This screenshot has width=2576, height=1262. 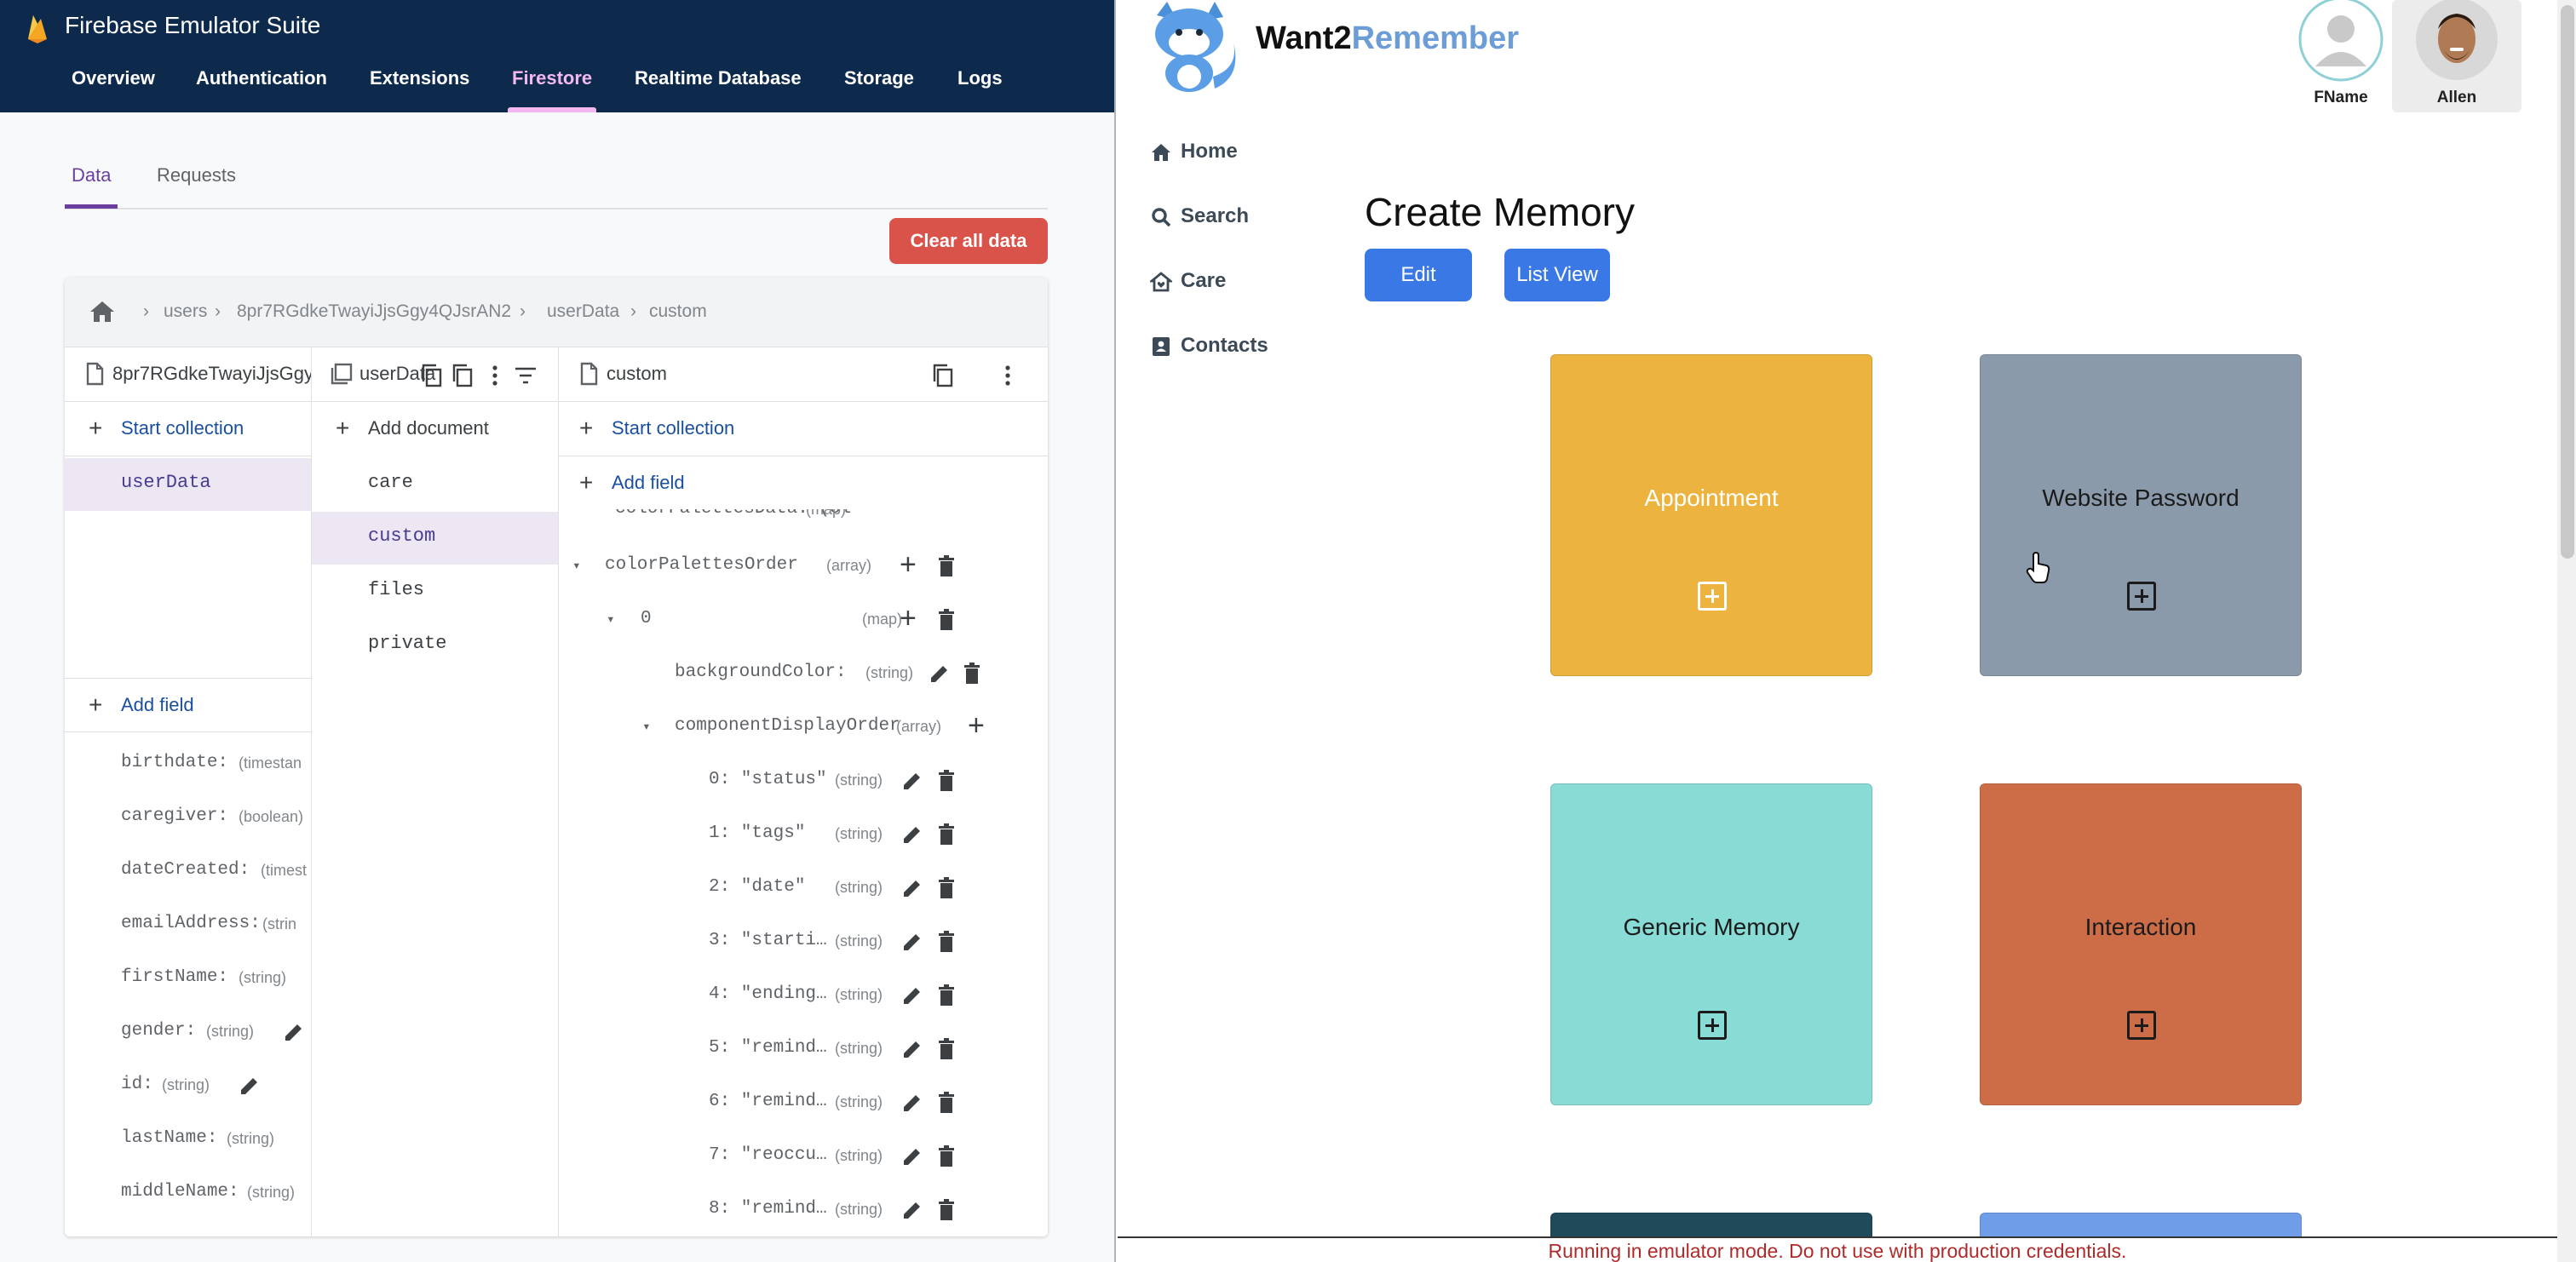 What do you see at coordinates (804, 835) in the screenshot?
I see `field-row: 1: "tags" (string)` at bounding box center [804, 835].